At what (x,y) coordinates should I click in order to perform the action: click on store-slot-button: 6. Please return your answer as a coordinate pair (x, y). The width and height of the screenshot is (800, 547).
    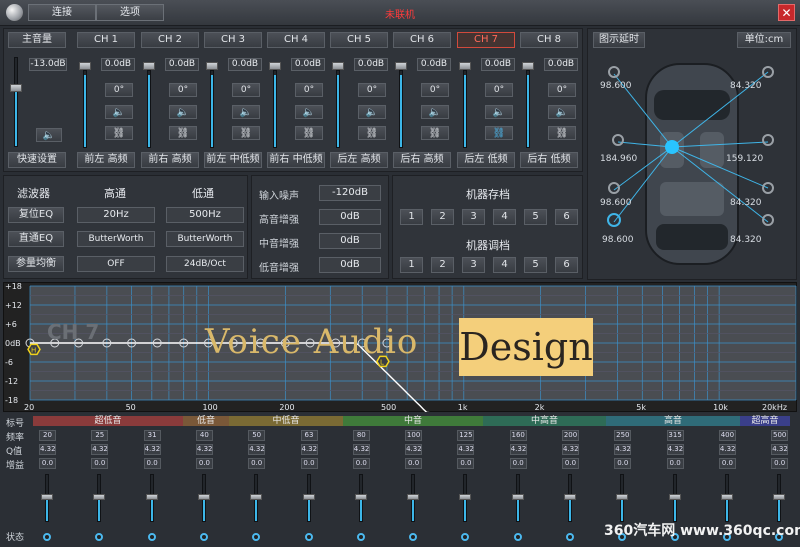
    Looking at the image, I should click on (566, 217).